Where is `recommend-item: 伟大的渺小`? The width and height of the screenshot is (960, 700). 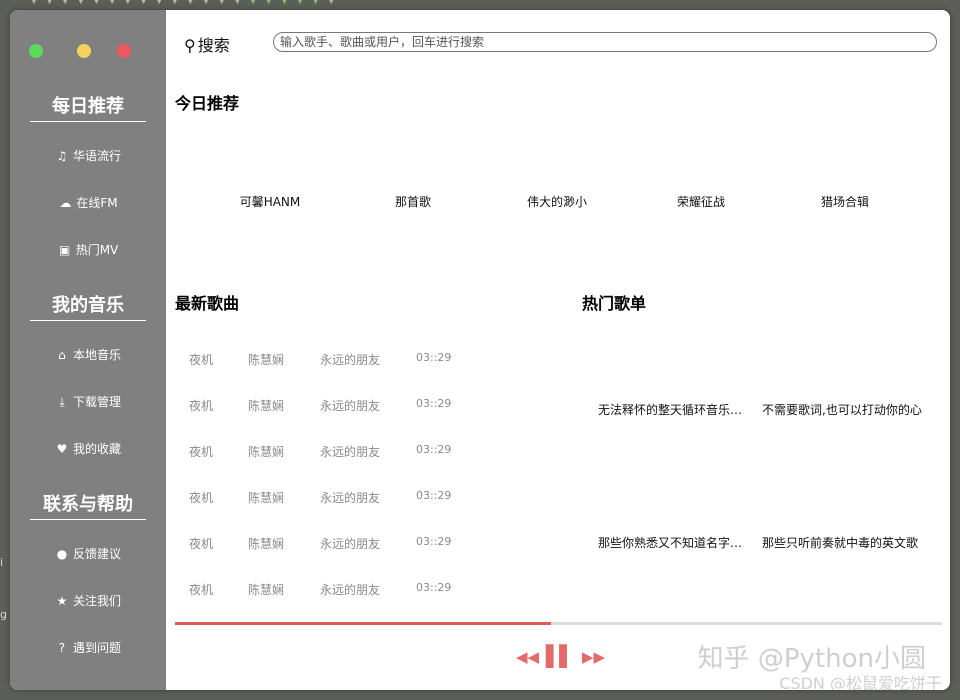 recommend-item: 伟大的渺小 is located at coordinates (557, 201).